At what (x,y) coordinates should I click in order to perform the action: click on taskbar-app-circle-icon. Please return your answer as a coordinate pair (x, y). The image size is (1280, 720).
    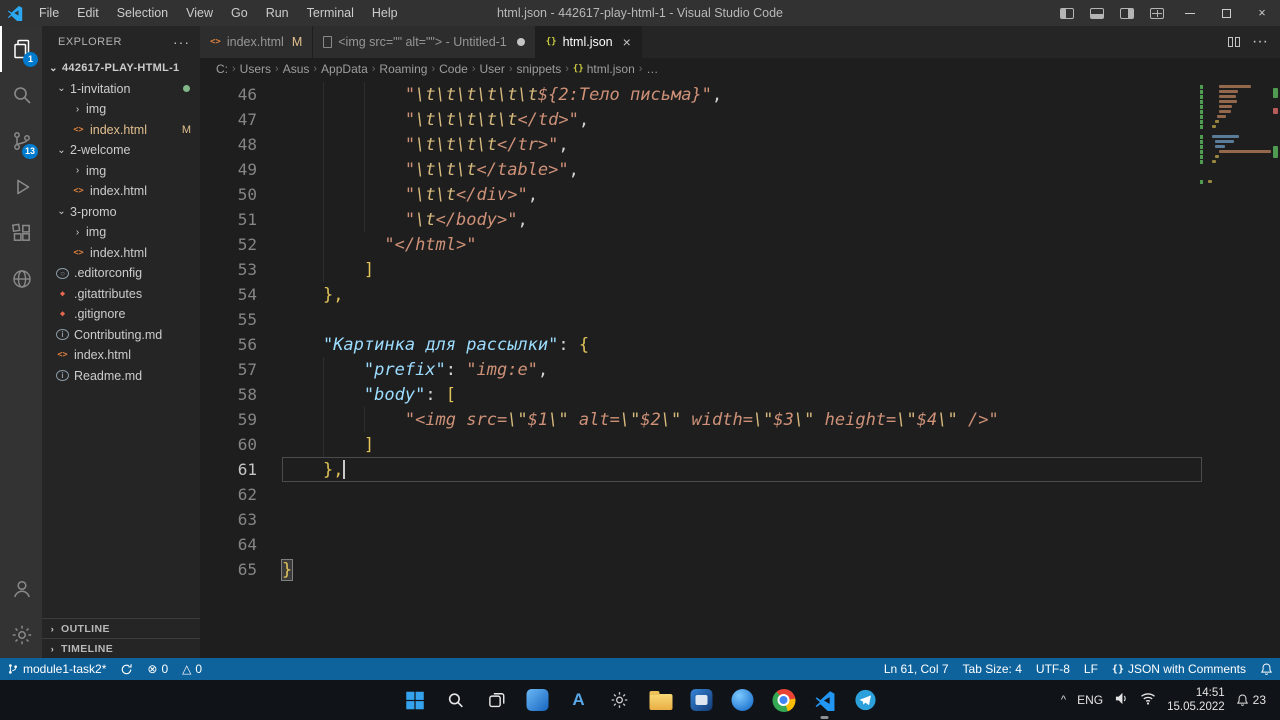
    Looking at the image, I should click on (743, 700).